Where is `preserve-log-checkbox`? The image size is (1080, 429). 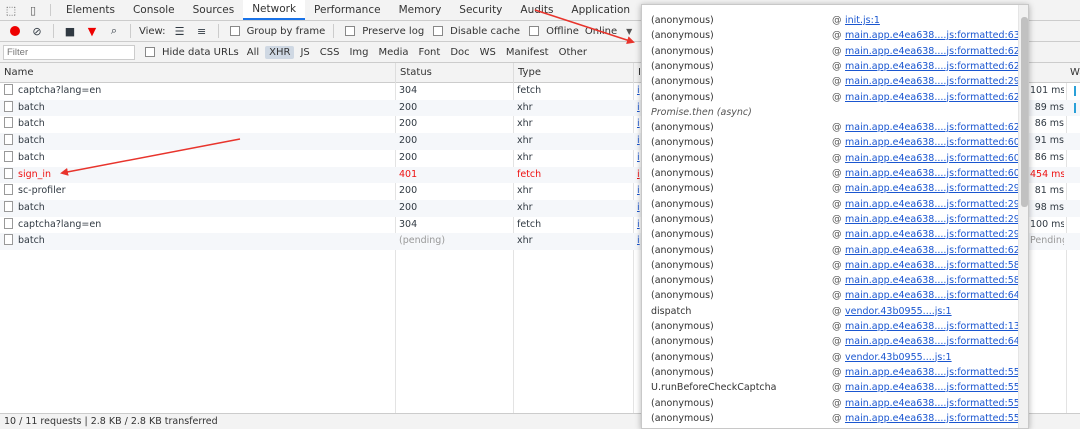
preserve-log-checkbox is located at coordinates (350, 31).